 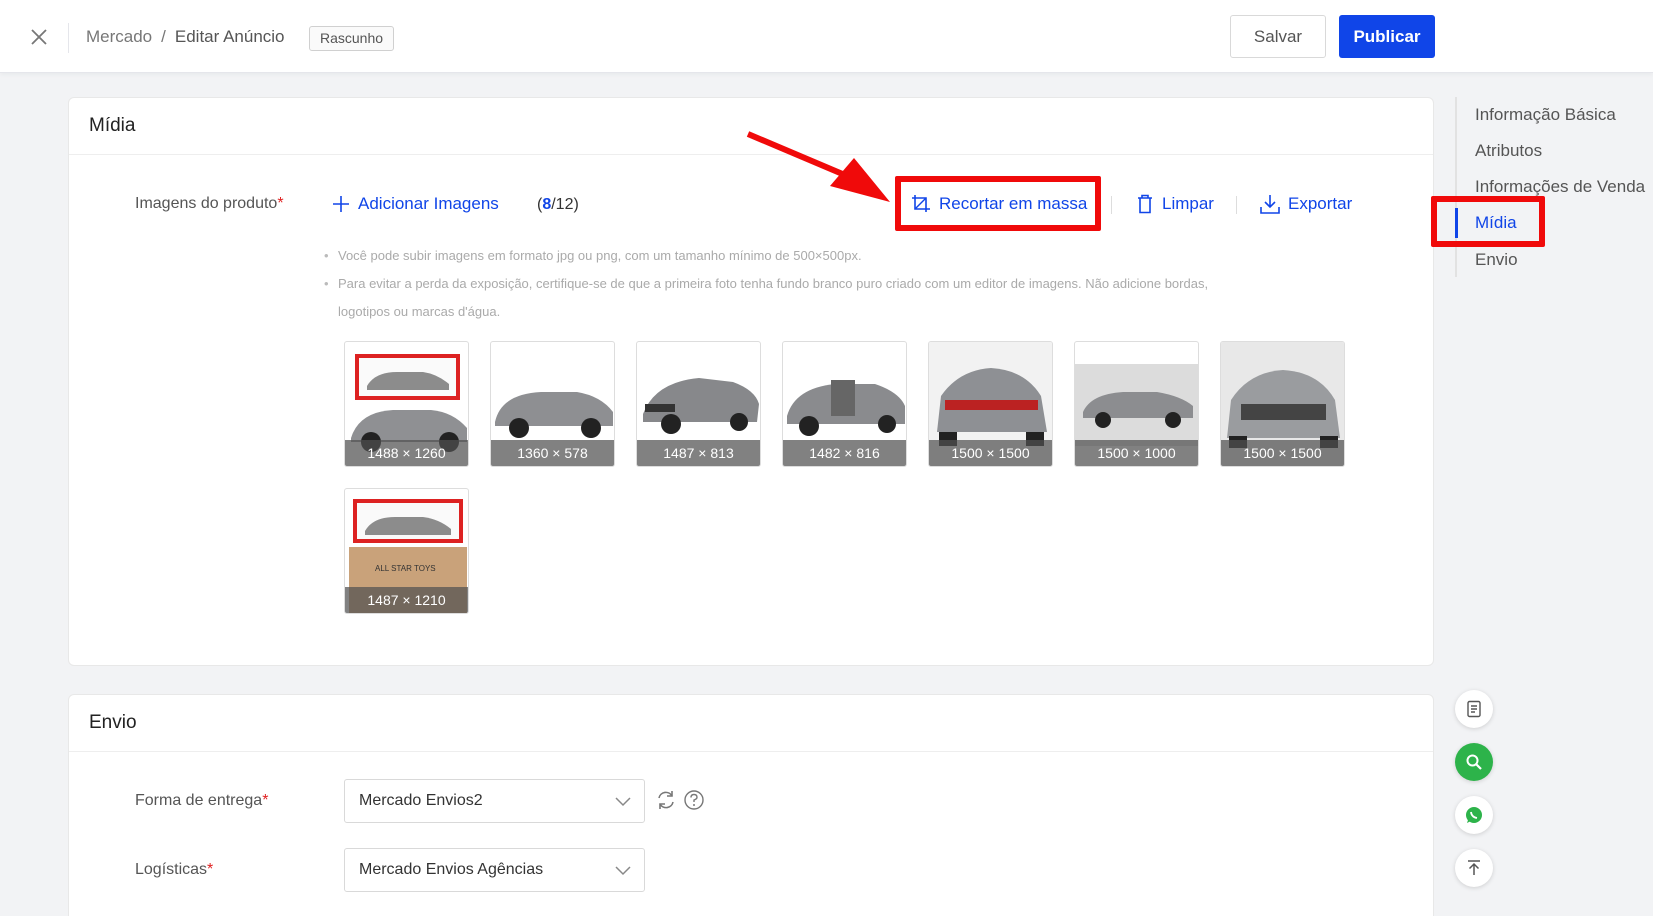 I want to click on export-button: Exportar, so click(x=1306, y=204).